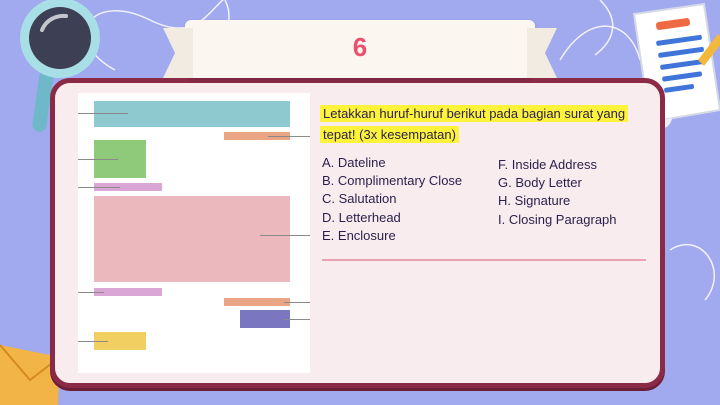 This screenshot has width=720, height=405. I want to click on body-block, so click(192, 239).